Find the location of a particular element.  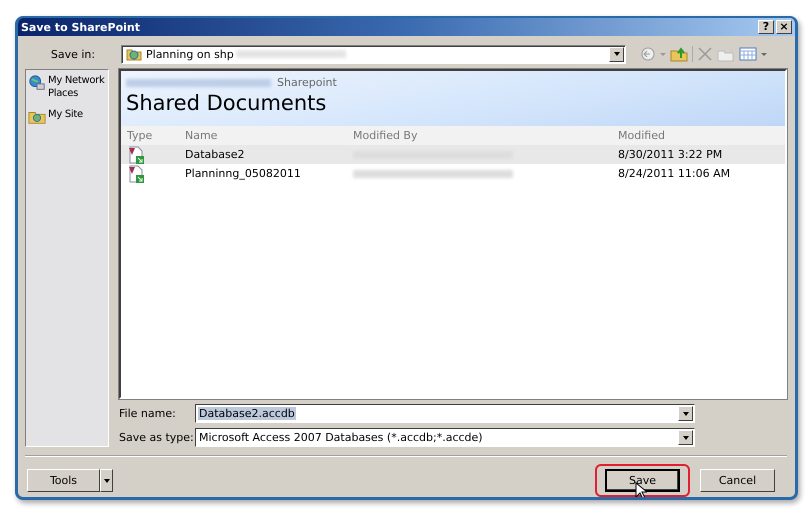

file-name-field: Database2.accdb is located at coordinates (445, 413).